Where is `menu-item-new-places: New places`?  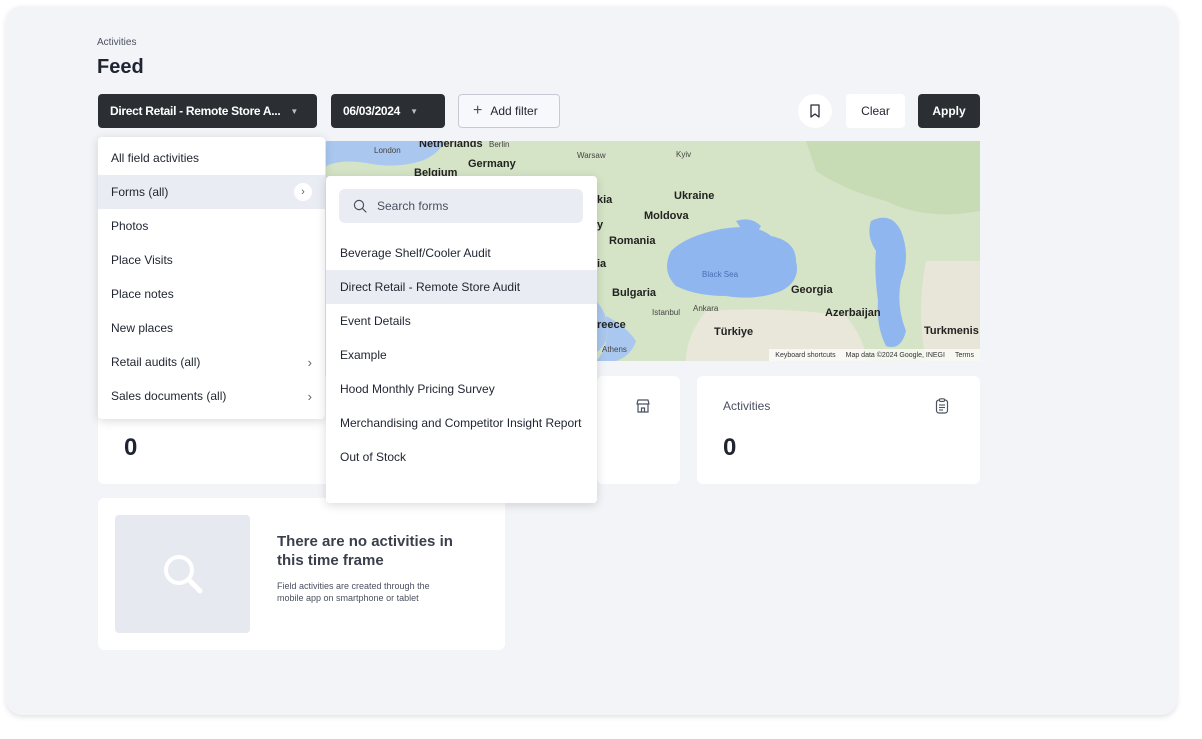
menu-item-new-places: New places is located at coordinates (211, 328).